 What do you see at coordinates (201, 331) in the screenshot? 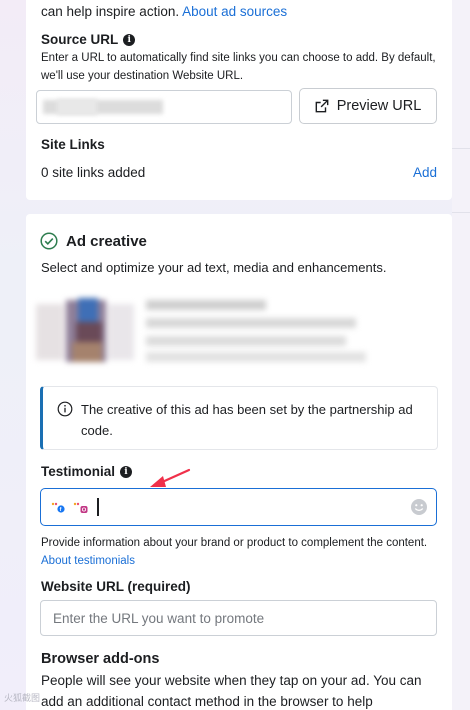
I see `blurred-ad-preview` at bounding box center [201, 331].